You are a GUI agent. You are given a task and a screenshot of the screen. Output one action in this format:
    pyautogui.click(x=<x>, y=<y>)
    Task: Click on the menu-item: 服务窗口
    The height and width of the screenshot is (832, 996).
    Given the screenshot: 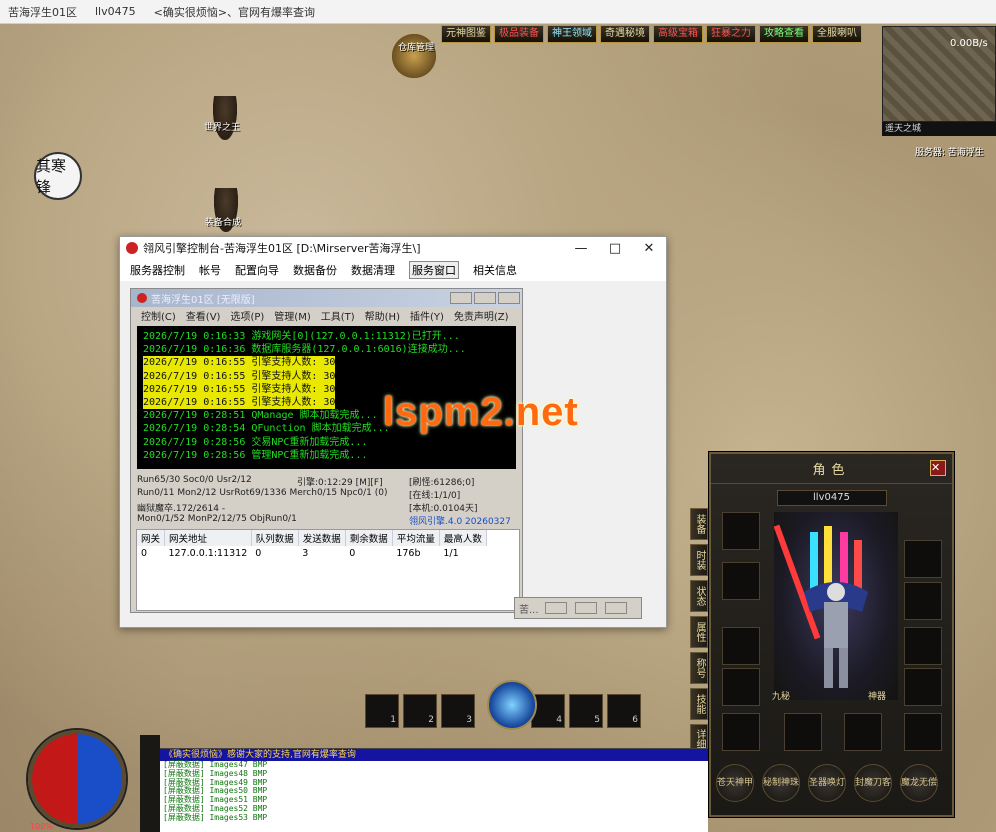 What is the action you would take?
    pyautogui.click(x=434, y=270)
    